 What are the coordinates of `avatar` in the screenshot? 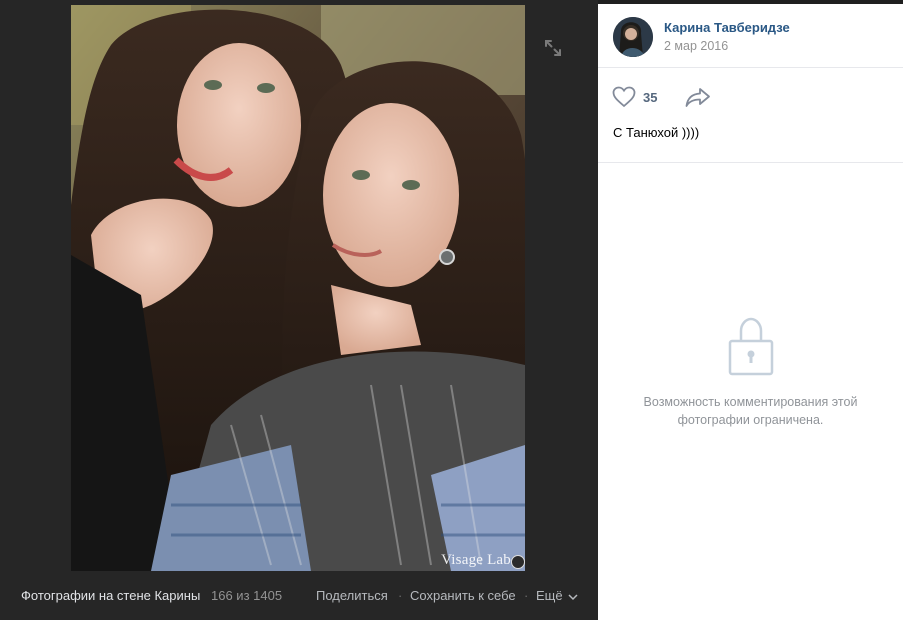 It's located at (633, 37).